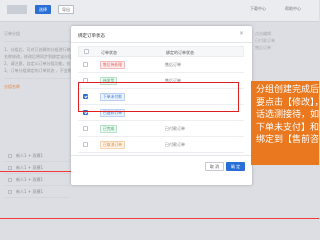 The width and height of the screenshot is (320, 240). What do you see at coordinates (287, 140) in the screenshot?
I see `callout-text: 绑定到【售前咨` at bounding box center [287, 140].